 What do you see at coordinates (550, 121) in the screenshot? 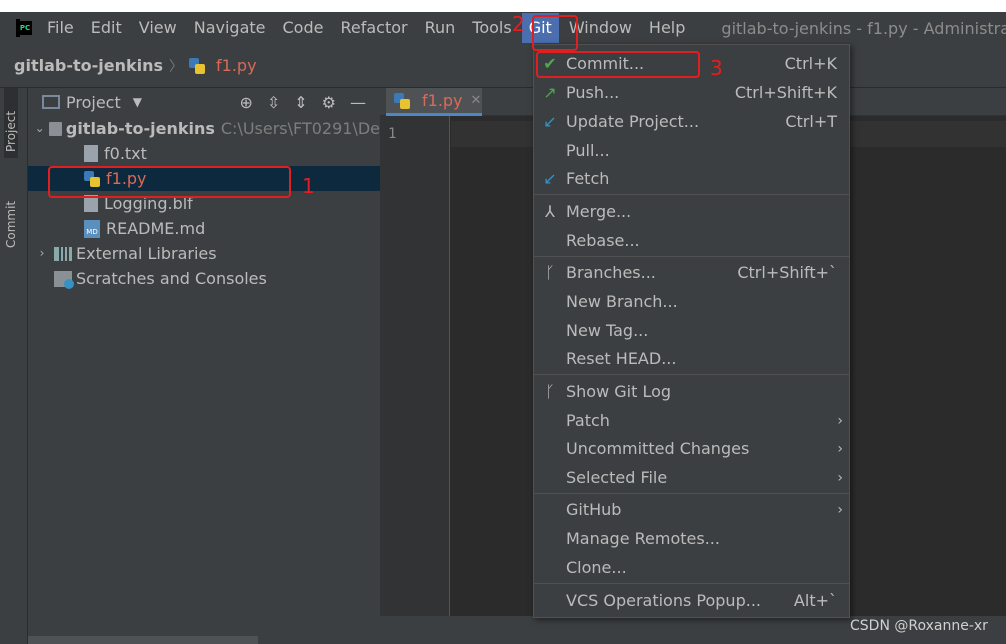
I see `update-arrow-icon: ↙` at bounding box center [550, 121].